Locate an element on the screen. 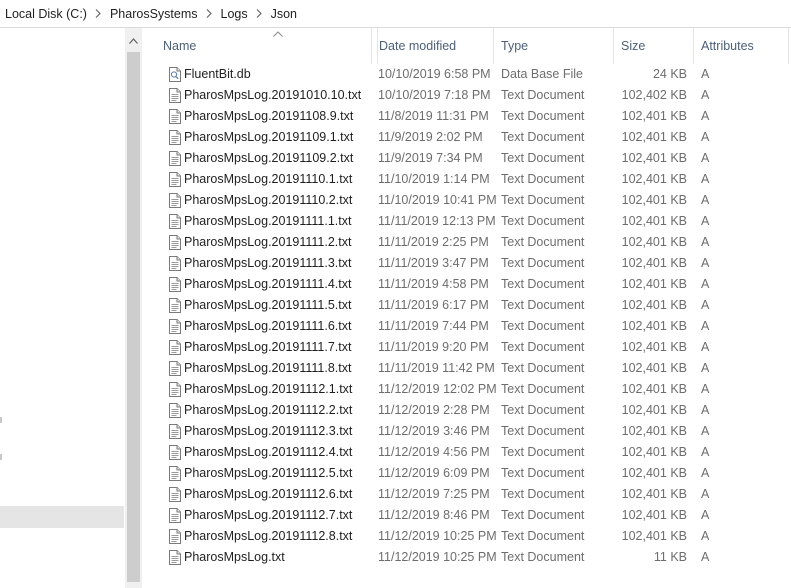  navigation-scrollbar is located at coordinates (133, 308).